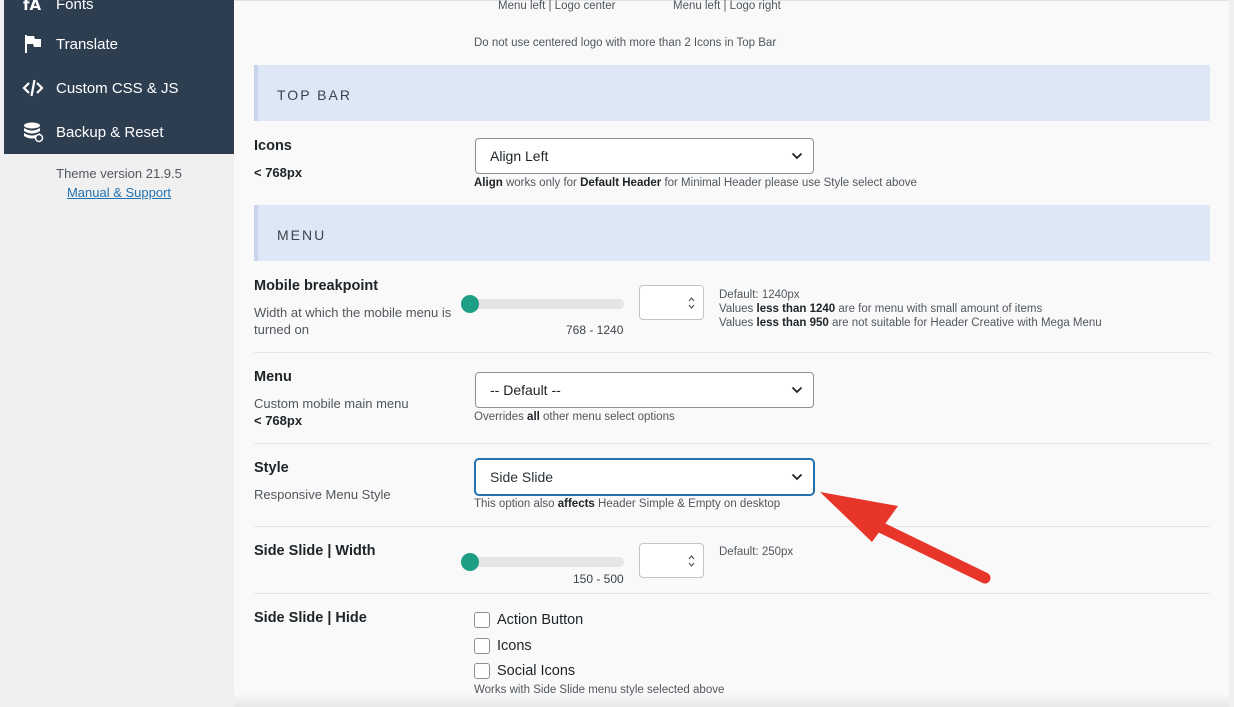 The height and width of the screenshot is (707, 1234). I want to click on help-bold: Default Header, so click(621, 183).